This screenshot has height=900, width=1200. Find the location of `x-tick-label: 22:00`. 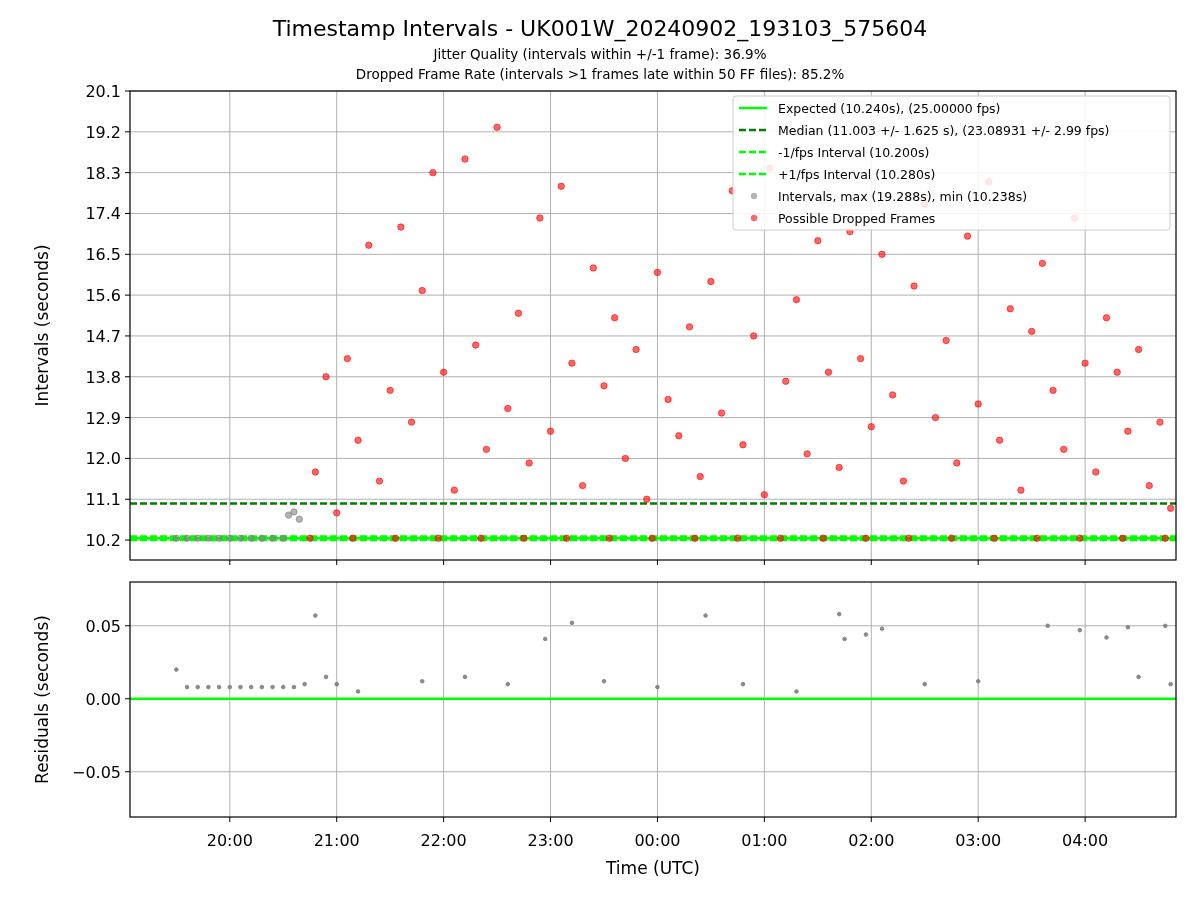

x-tick-label: 22:00 is located at coordinates (443, 840).